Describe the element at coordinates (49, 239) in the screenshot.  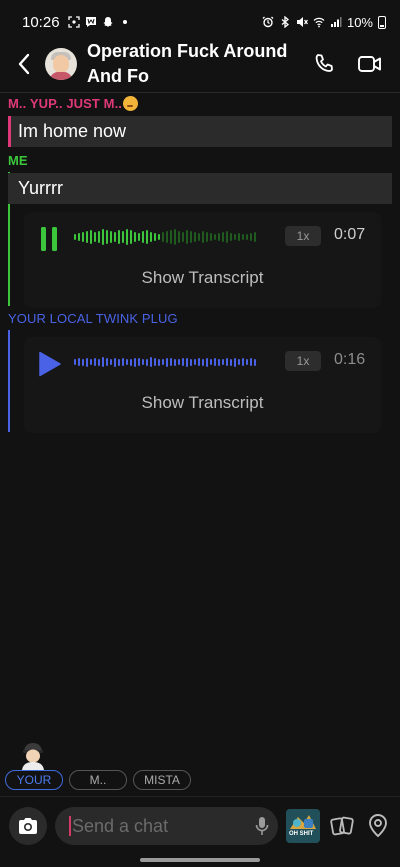
I see `pause-button` at that location.